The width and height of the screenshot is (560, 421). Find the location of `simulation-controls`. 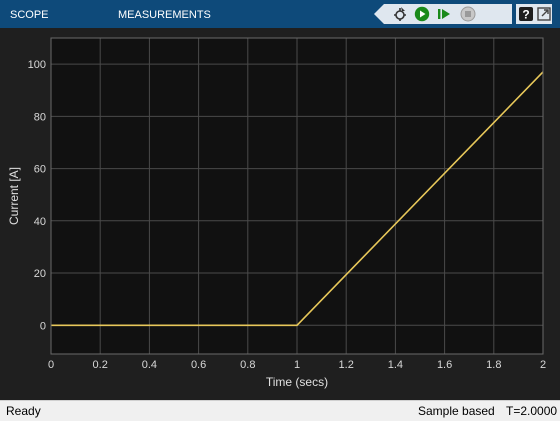

simulation-controls is located at coordinates (443, 14).